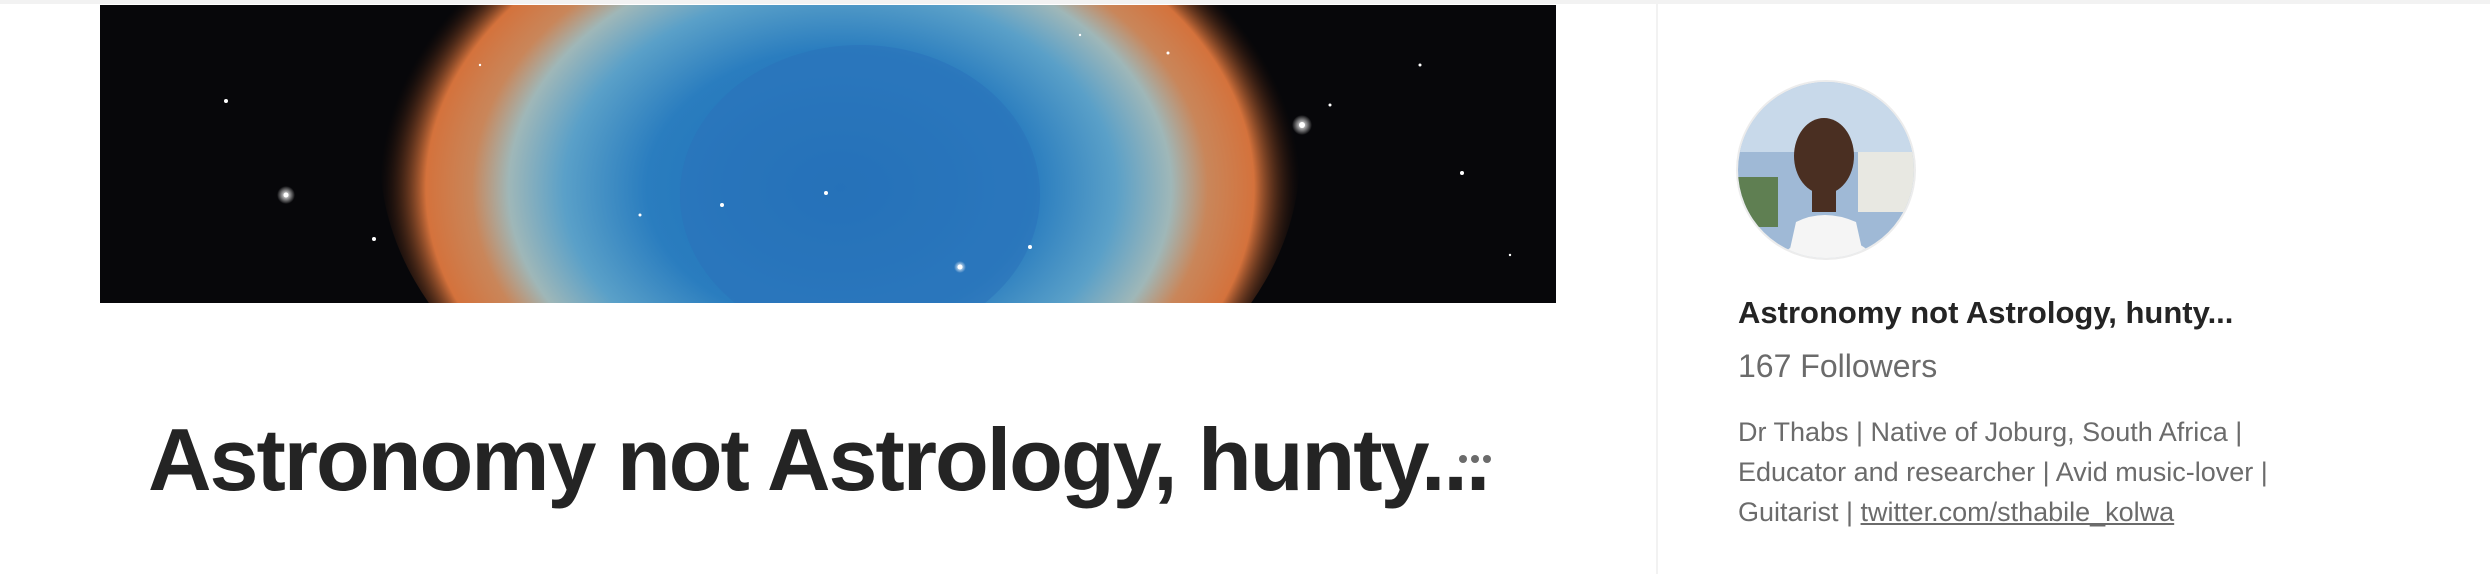 The width and height of the screenshot is (2490, 574). I want to click on followers-count: 167 Followers, so click(1837, 366).